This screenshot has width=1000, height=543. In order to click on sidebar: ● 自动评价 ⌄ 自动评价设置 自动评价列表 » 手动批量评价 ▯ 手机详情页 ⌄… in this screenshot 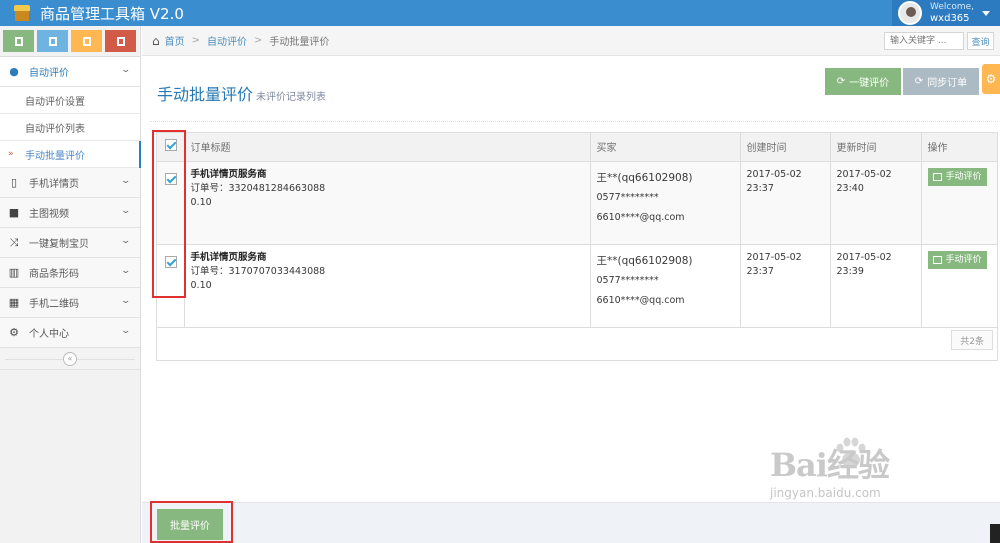, I will do `click(70, 284)`.